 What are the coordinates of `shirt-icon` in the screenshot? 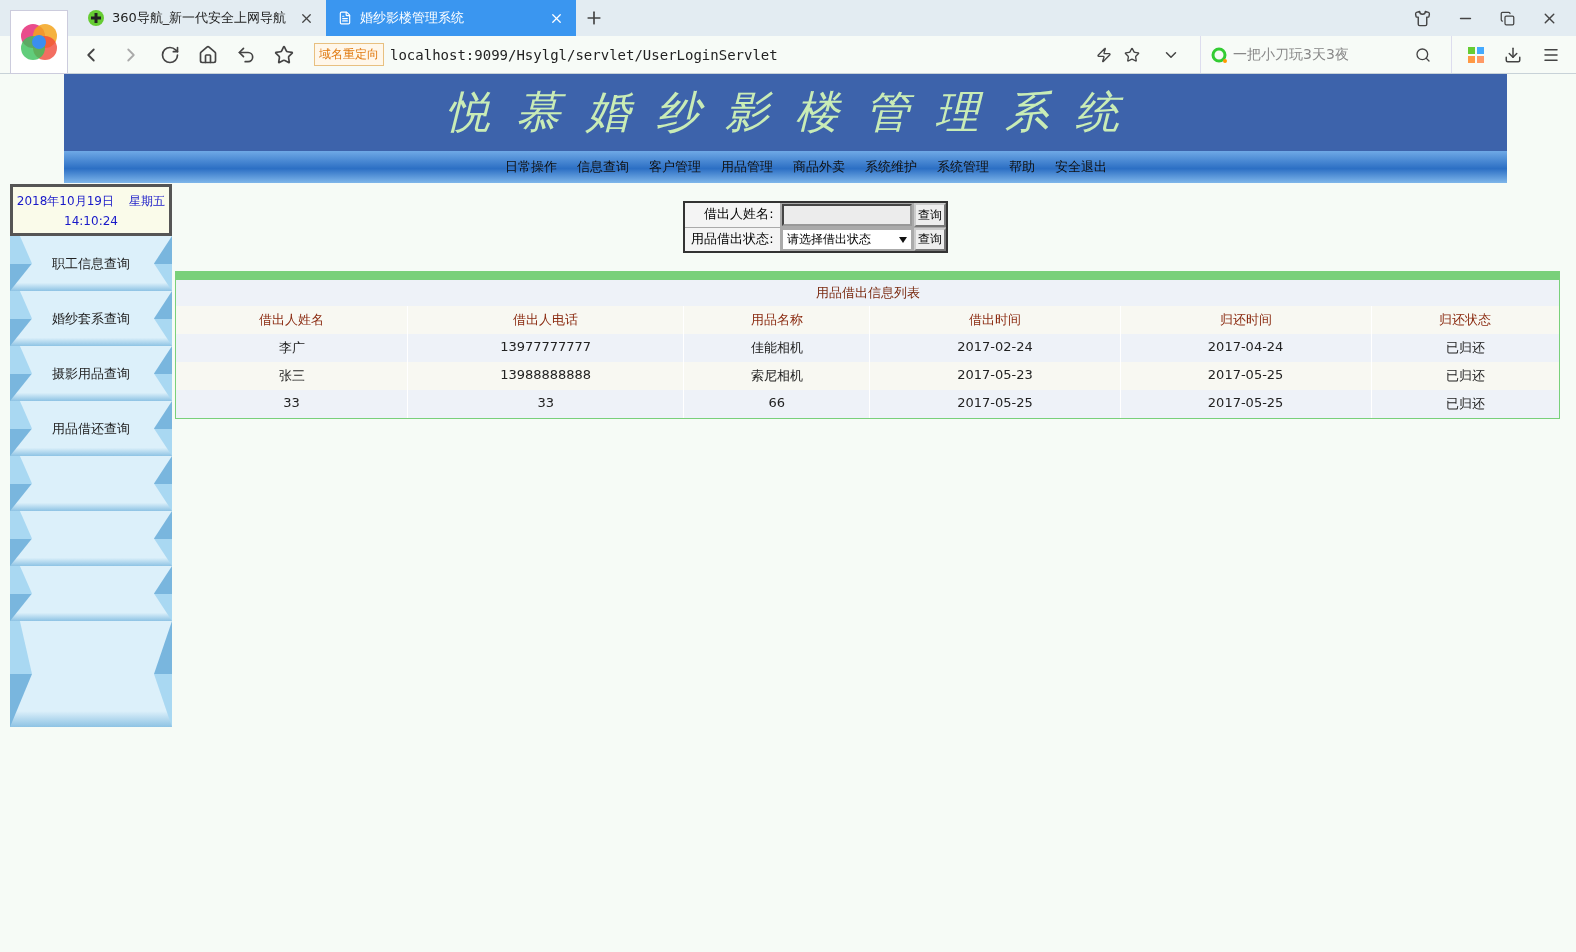 It's located at (1422, 18).